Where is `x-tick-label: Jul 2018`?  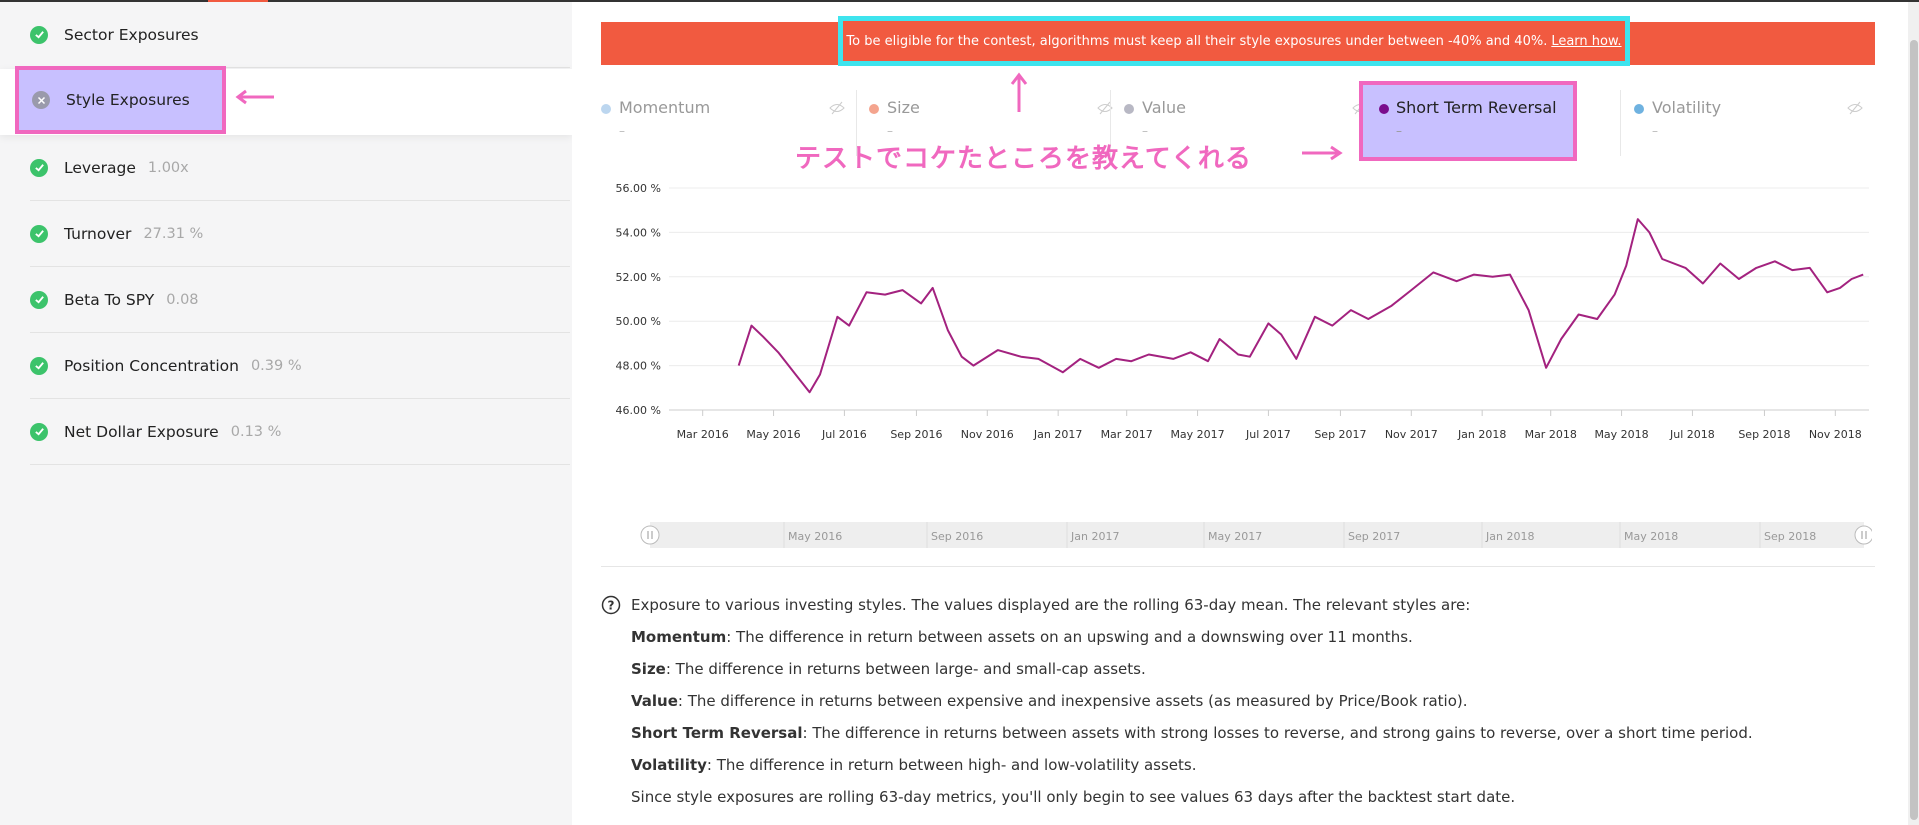 x-tick-label: Jul 2018 is located at coordinates (1692, 434).